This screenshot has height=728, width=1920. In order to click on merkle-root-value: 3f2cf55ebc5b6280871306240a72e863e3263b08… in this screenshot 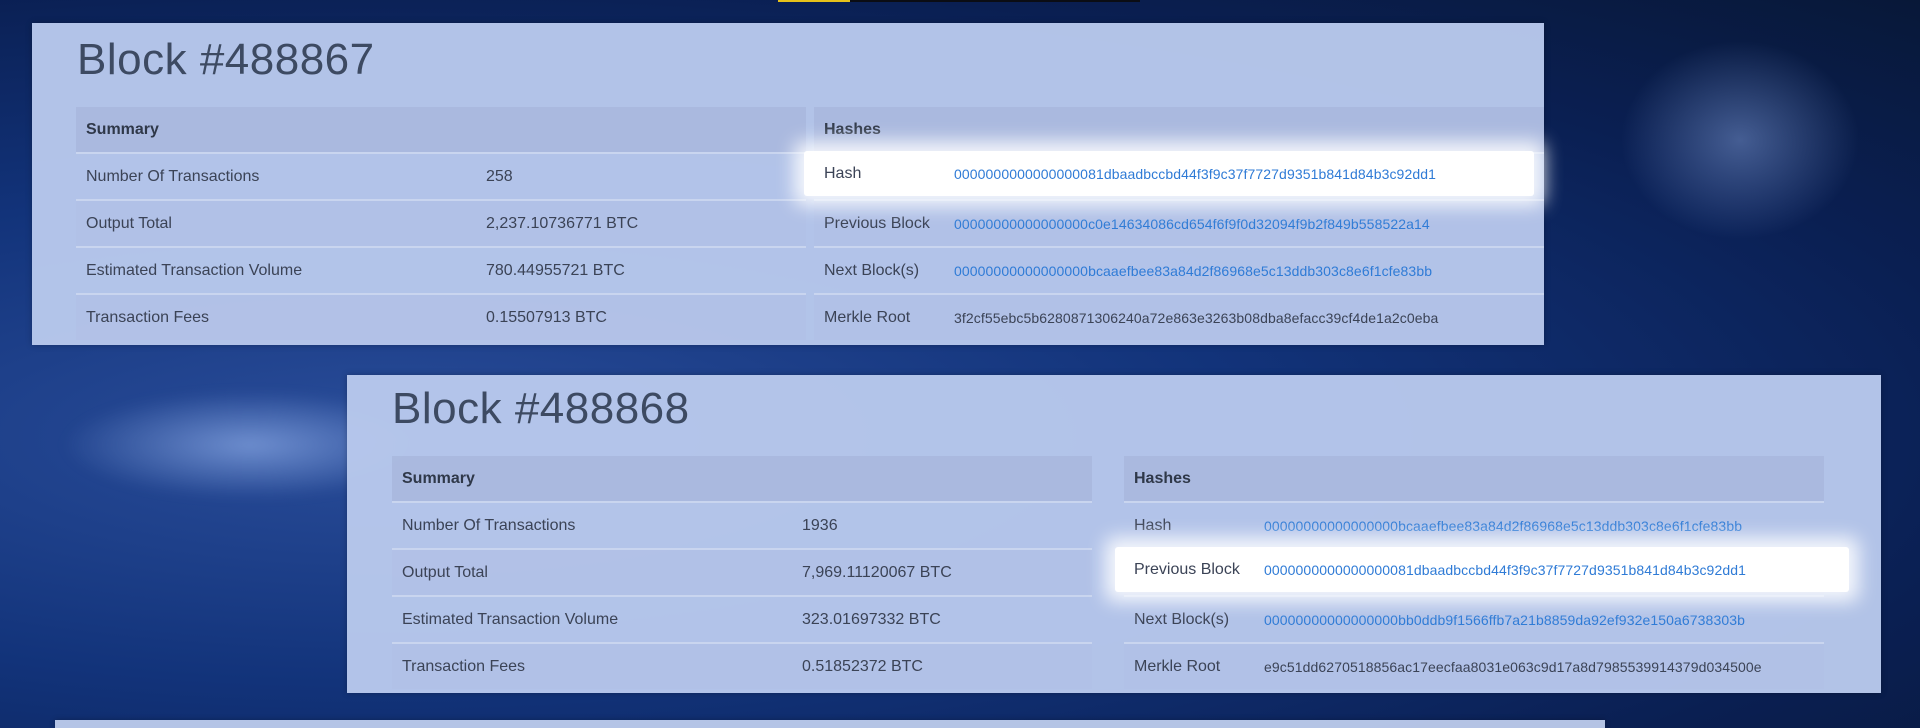, I will do `click(1196, 317)`.